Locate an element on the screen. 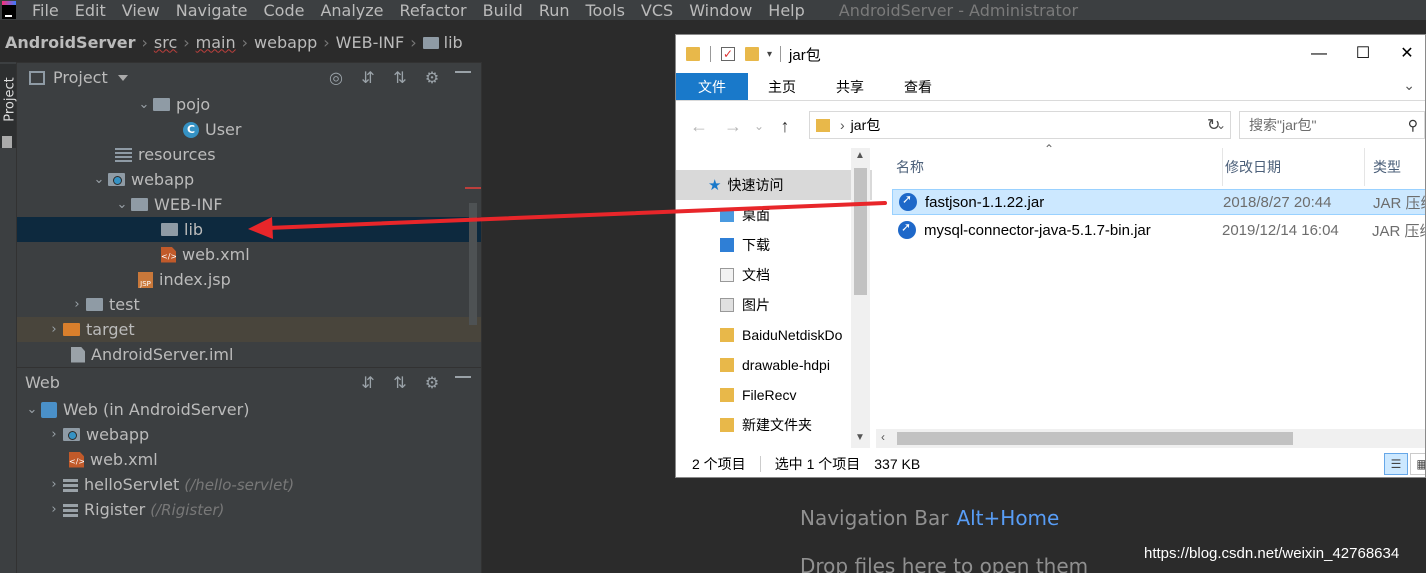 The width and height of the screenshot is (1426, 573). large-icons-view-icon: ▦ is located at coordinates (1417, 464).